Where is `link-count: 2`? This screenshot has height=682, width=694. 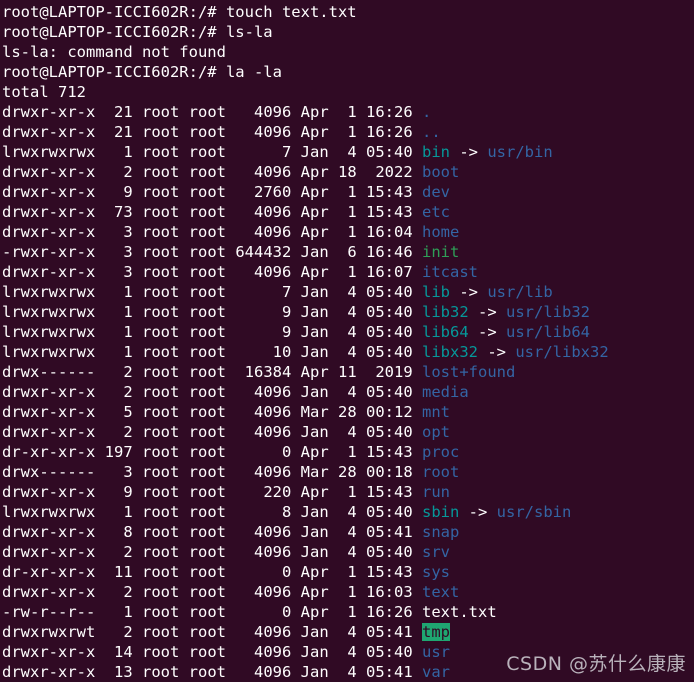 link-count: 2 is located at coordinates (114, 432).